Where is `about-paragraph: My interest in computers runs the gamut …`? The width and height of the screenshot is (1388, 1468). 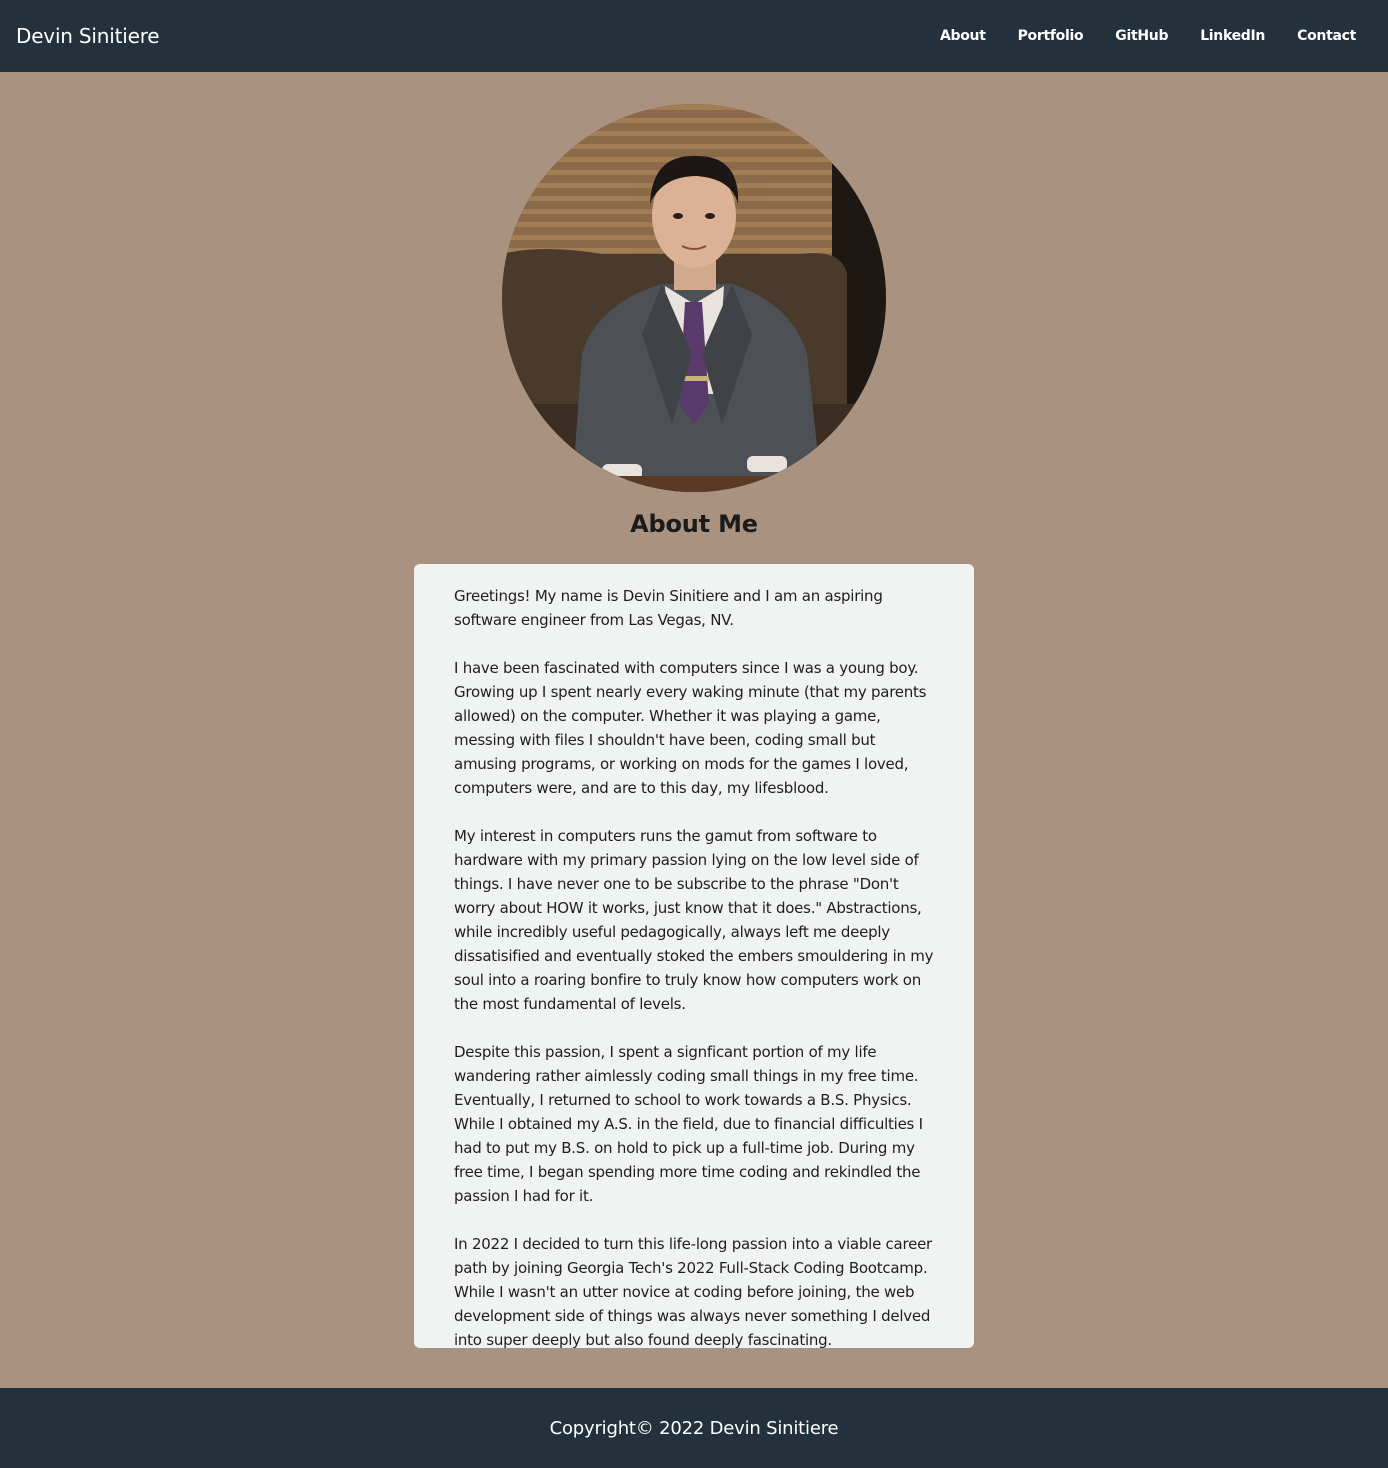 about-paragraph: My interest in computers runs the gamut … is located at coordinates (694, 920).